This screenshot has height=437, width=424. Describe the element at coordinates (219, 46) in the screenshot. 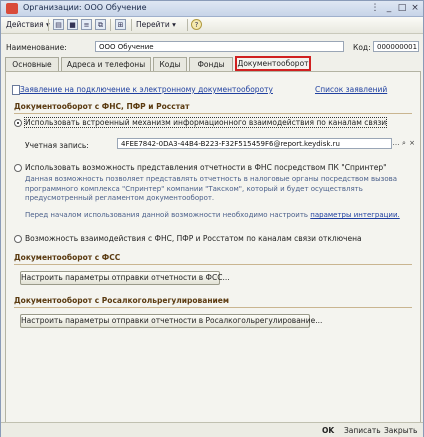

I see `name-input: ООО Обучение` at that location.